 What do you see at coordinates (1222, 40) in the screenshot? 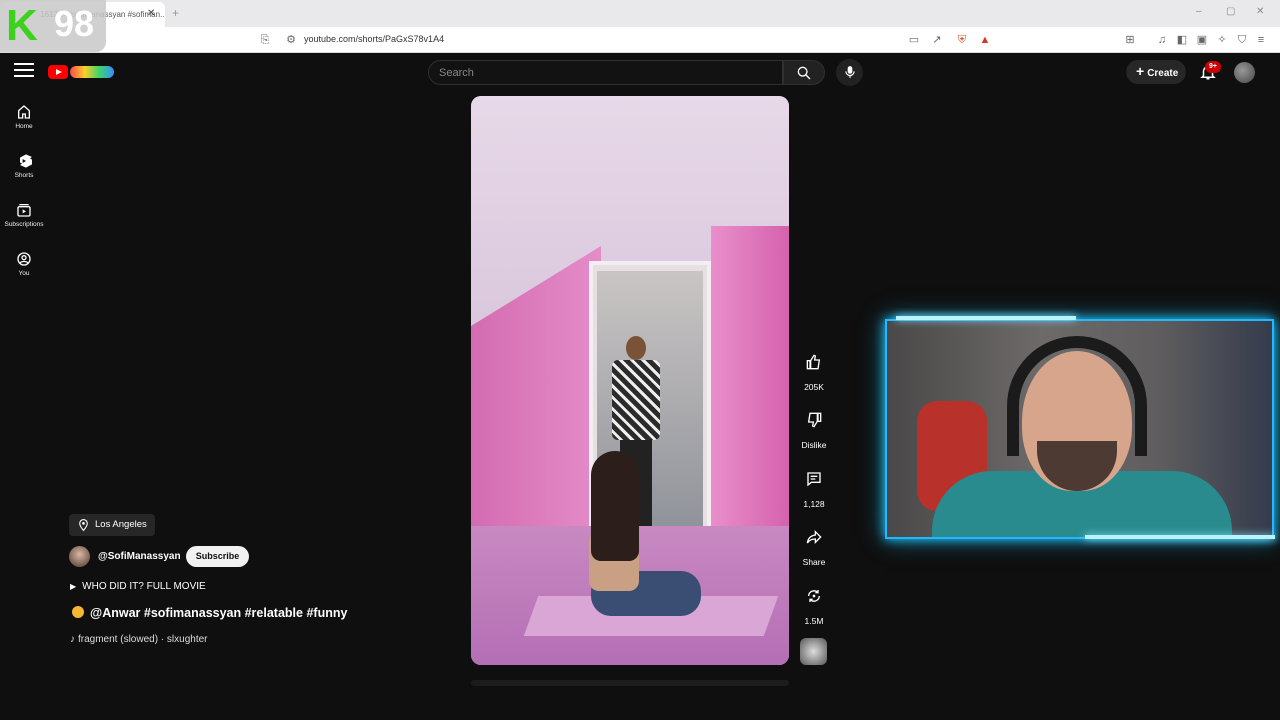
I see `ai-icon: ✧` at bounding box center [1222, 40].